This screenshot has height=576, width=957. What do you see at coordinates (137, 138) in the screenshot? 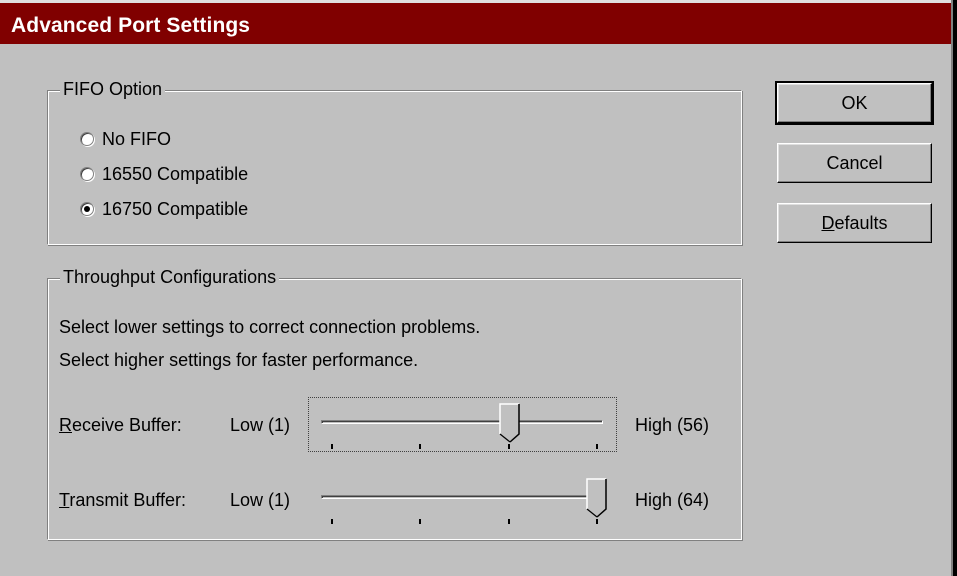
I see `radio-label: No FIFO` at bounding box center [137, 138].